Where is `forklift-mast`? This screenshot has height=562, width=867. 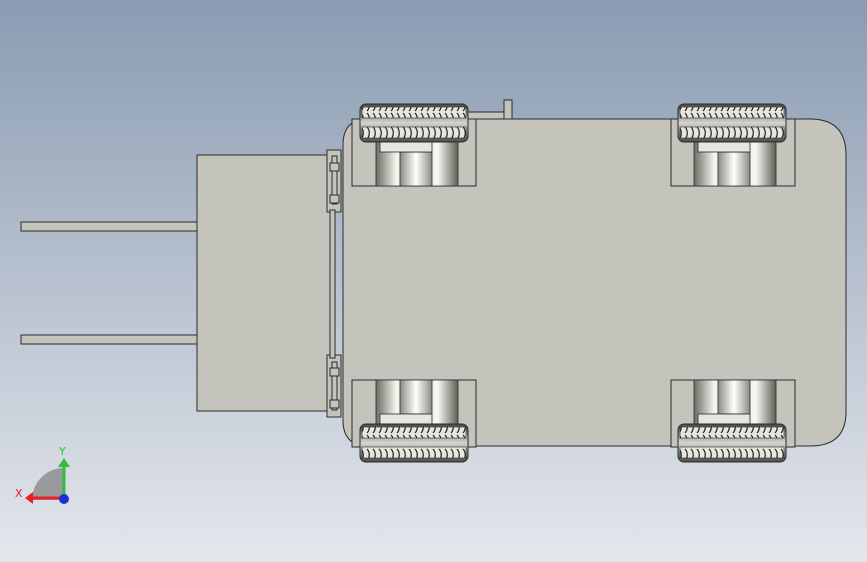
forklift-mast is located at coordinates (263, 283).